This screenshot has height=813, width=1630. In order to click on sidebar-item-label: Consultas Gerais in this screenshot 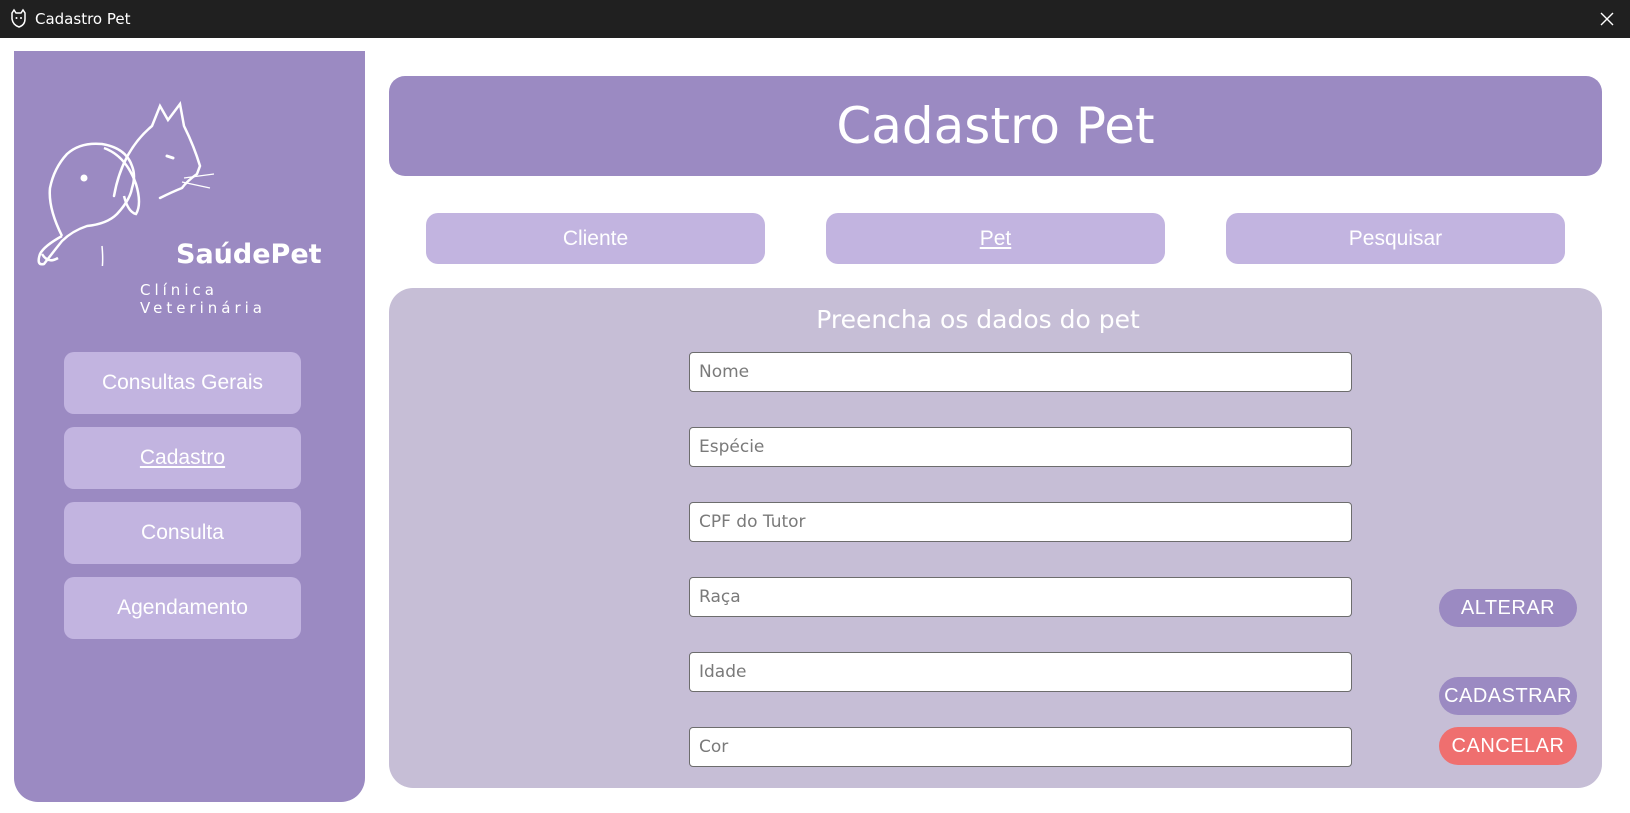, I will do `click(182, 382)`.